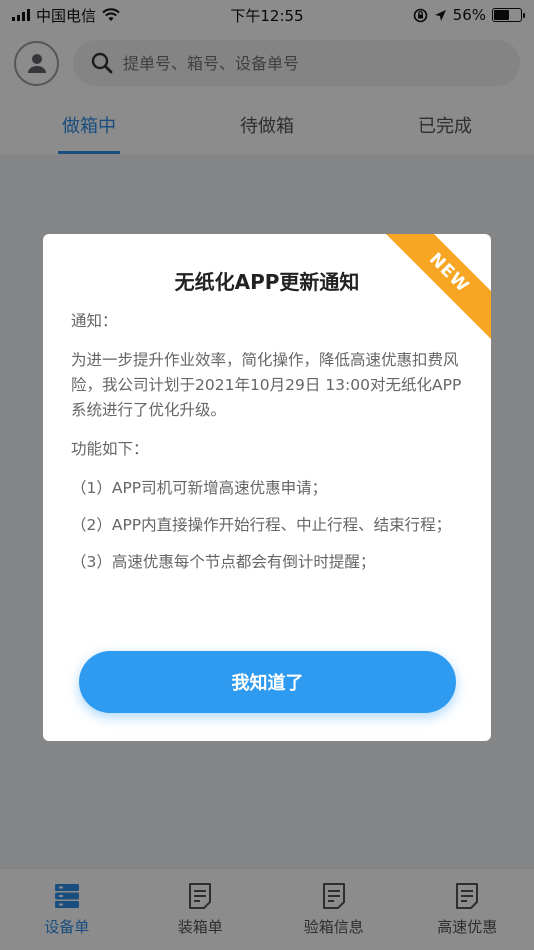  What do you see at coordinates (199, 488) in the screenshot?
I see `feature-item: （1）APP司机可新增高速优惠申请；` at bounding box center [199, 488].